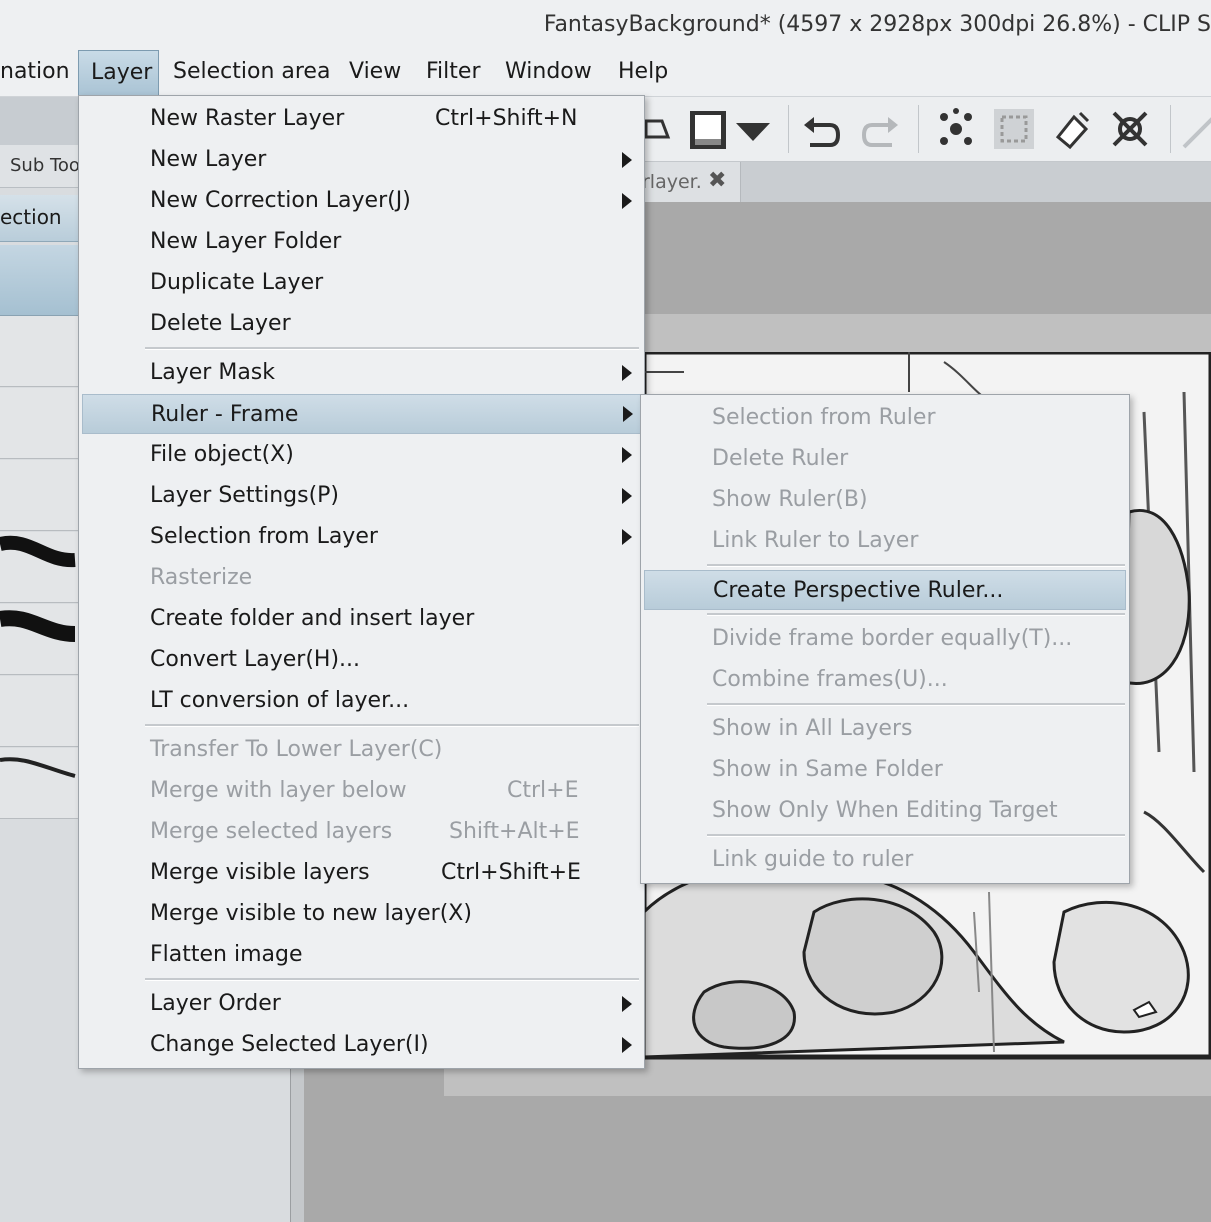 Image resolution: width=1211 pixels, height=1222 pixels. Describe the element at coordinates (361, 1004) in the screenshot. I see `menu-item-layer-order: Layer Order` at that location.